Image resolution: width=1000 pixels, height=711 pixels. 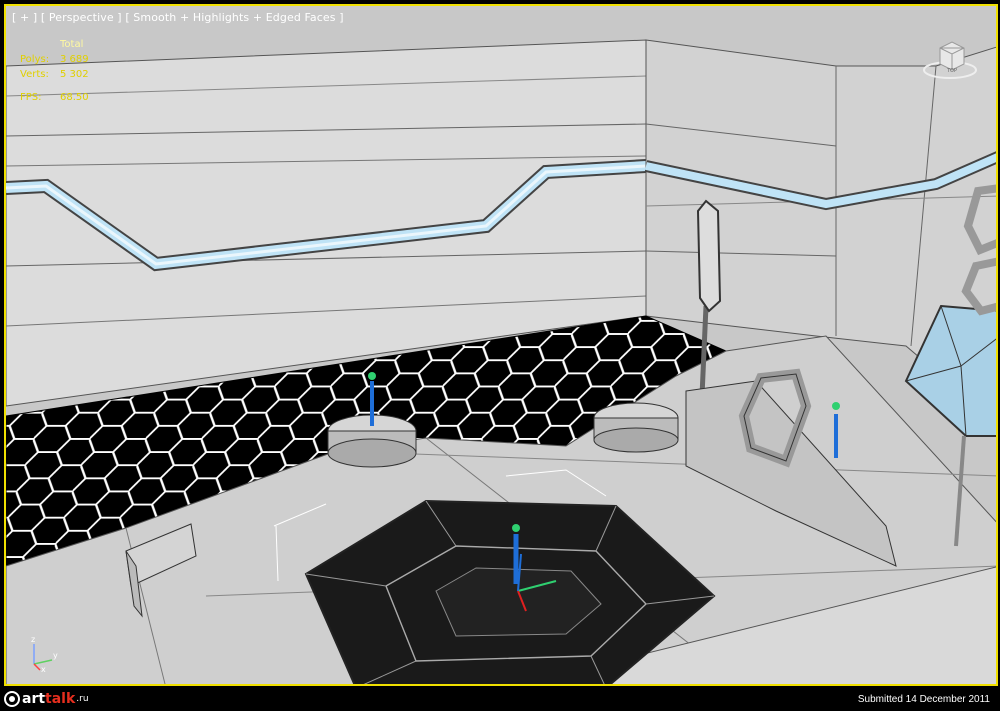 I want to click on site-logo: art talk .ru, so click(x=46, y=699).